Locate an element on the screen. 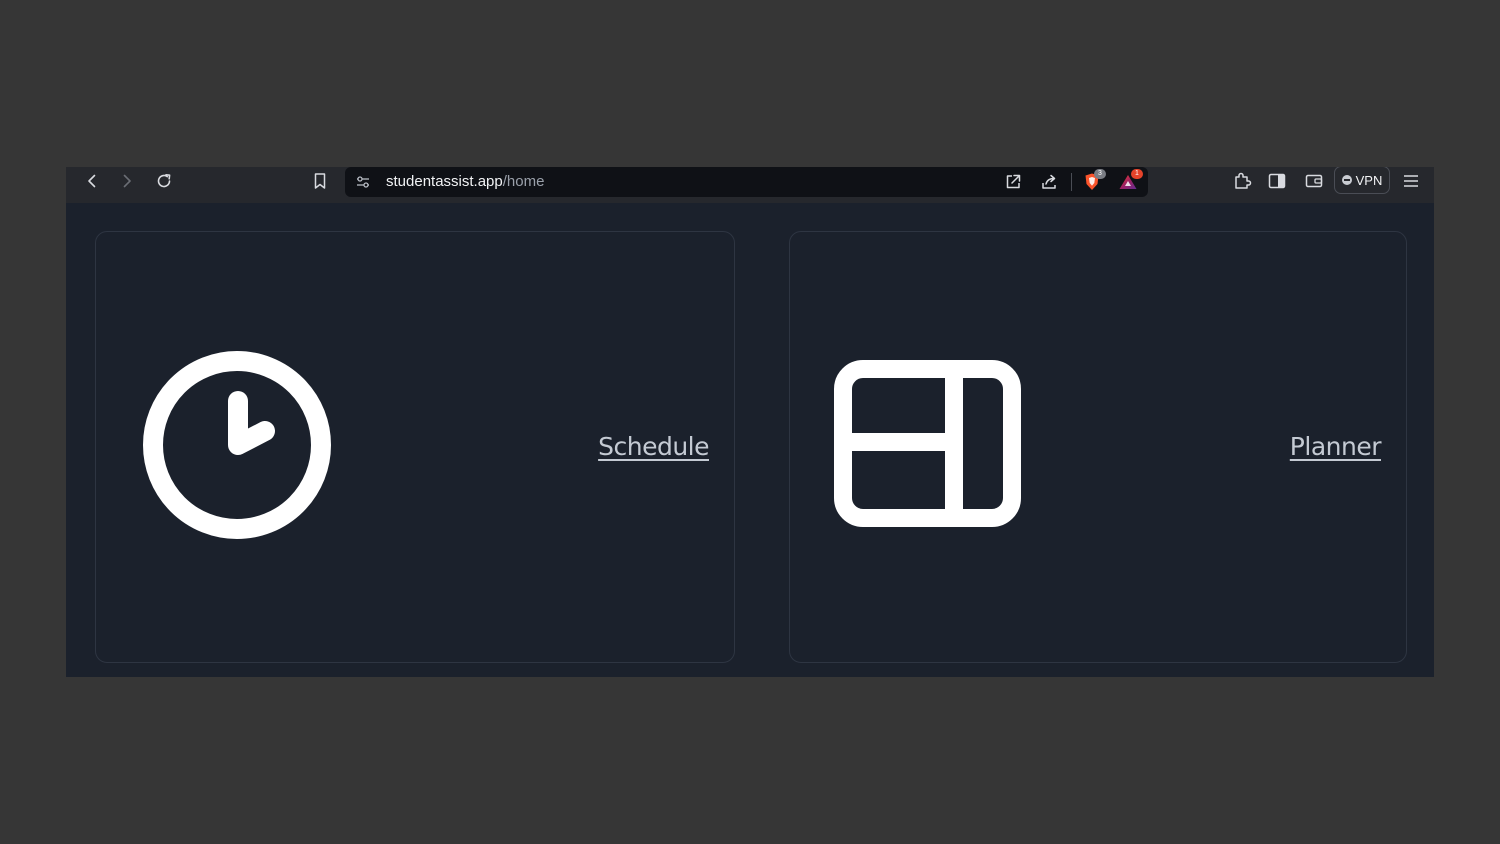  share-icon is located at coordinates (1049, 182).